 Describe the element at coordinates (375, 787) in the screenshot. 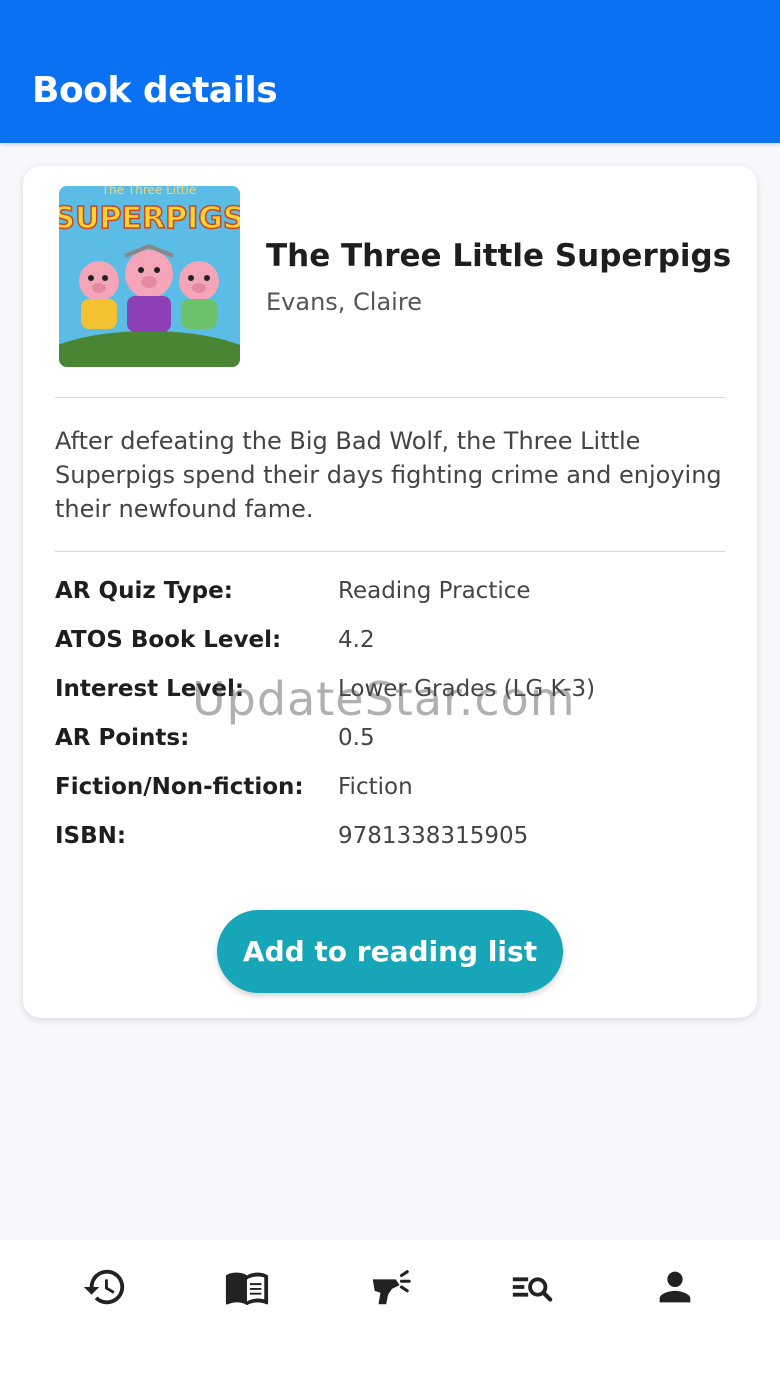

I see `detail-value: Fiction` at that location.